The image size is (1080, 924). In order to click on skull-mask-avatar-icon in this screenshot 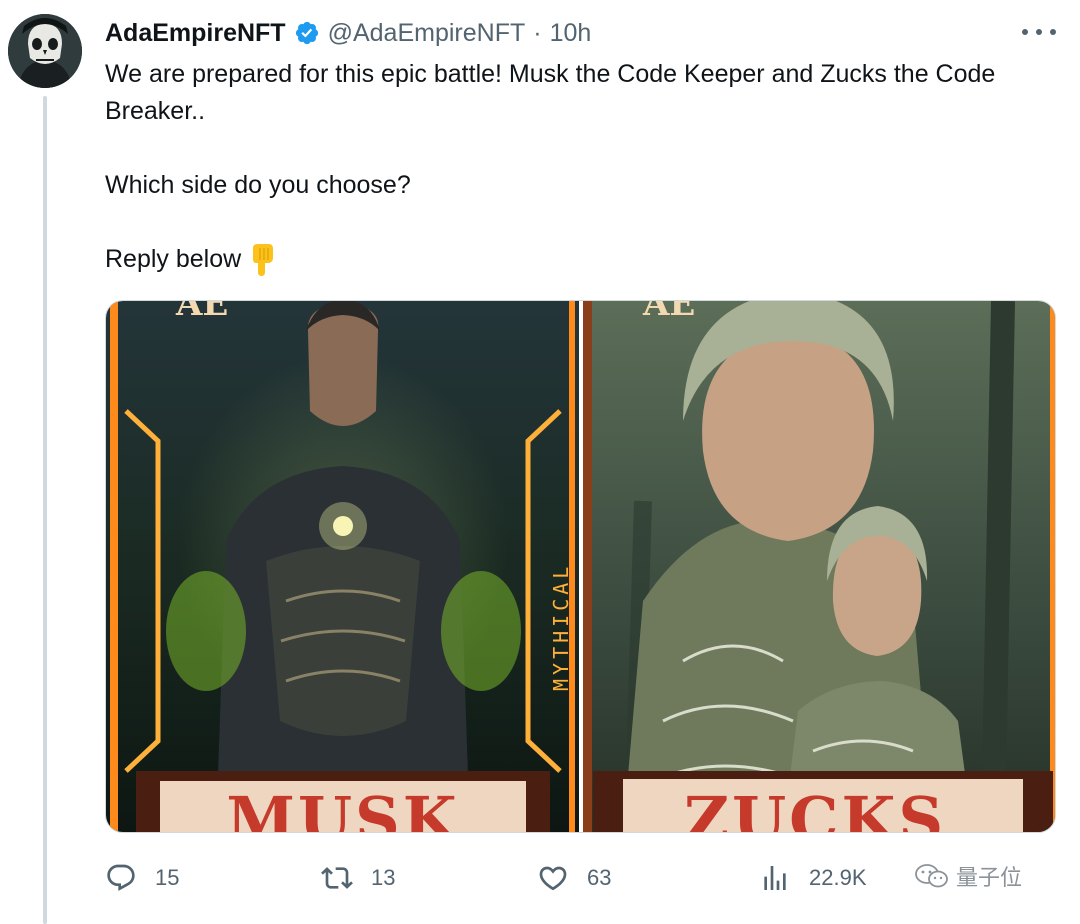, I will do `click(45, 51)`.